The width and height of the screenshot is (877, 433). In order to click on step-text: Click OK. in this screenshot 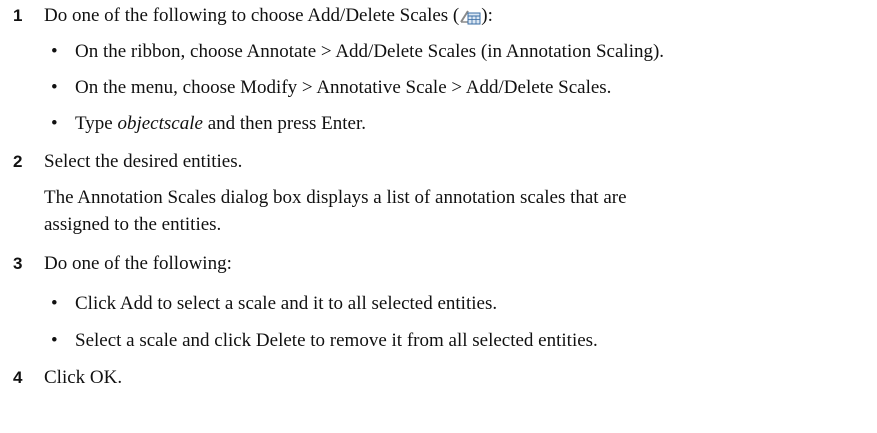, I will do `click(83, 377)`.